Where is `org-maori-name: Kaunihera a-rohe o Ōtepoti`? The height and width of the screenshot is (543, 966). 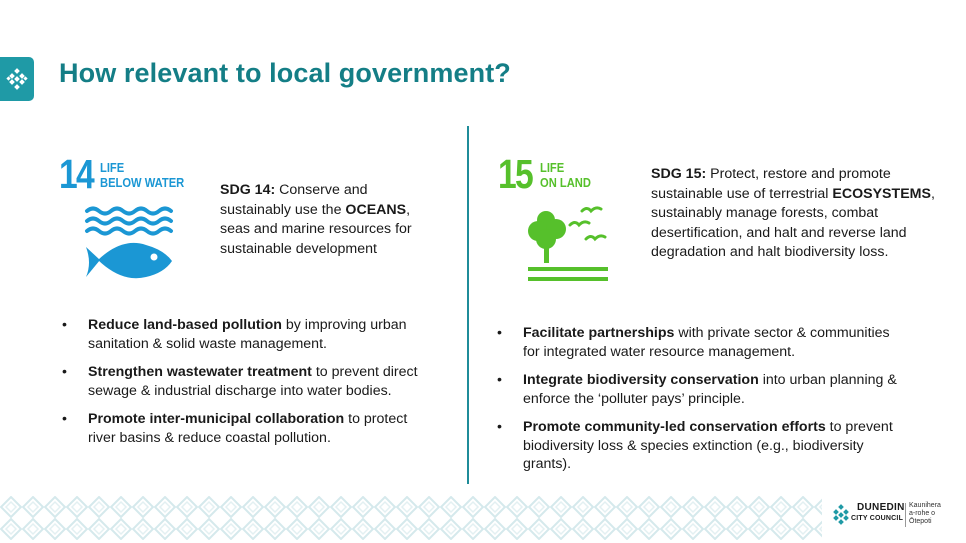
org-maori-name: Kaunihera a-rohe o Ōtepoti is located at coordinates (925, 513).